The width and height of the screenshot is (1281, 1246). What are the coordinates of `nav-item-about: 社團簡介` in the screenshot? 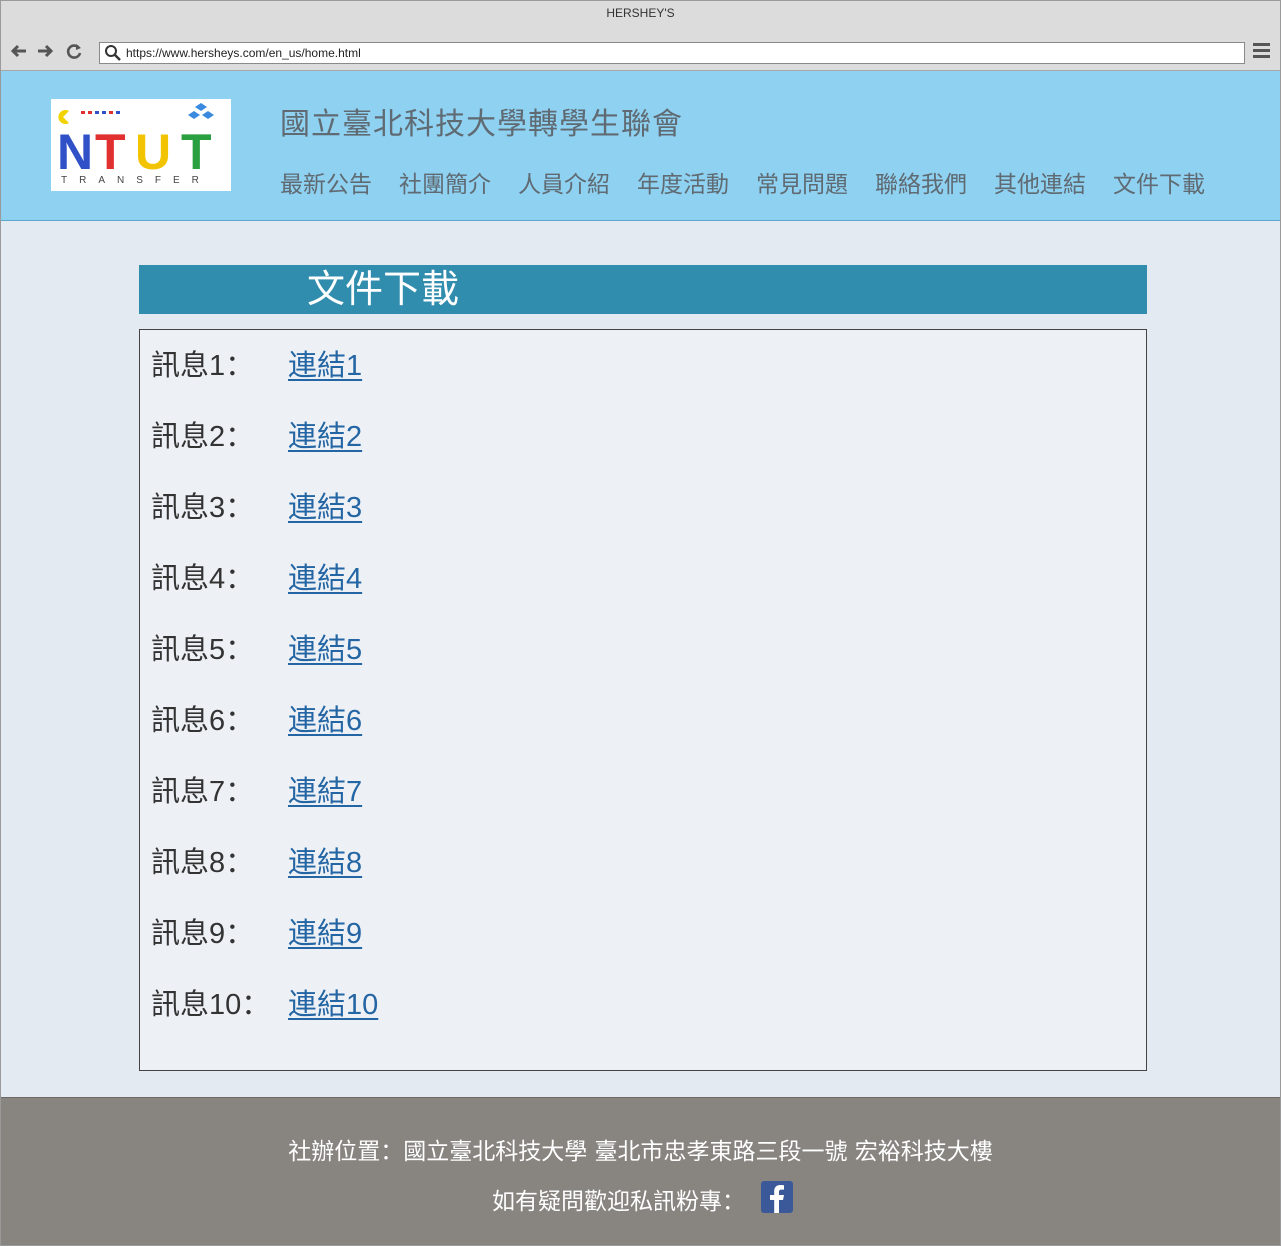 It's located at (445, 182).